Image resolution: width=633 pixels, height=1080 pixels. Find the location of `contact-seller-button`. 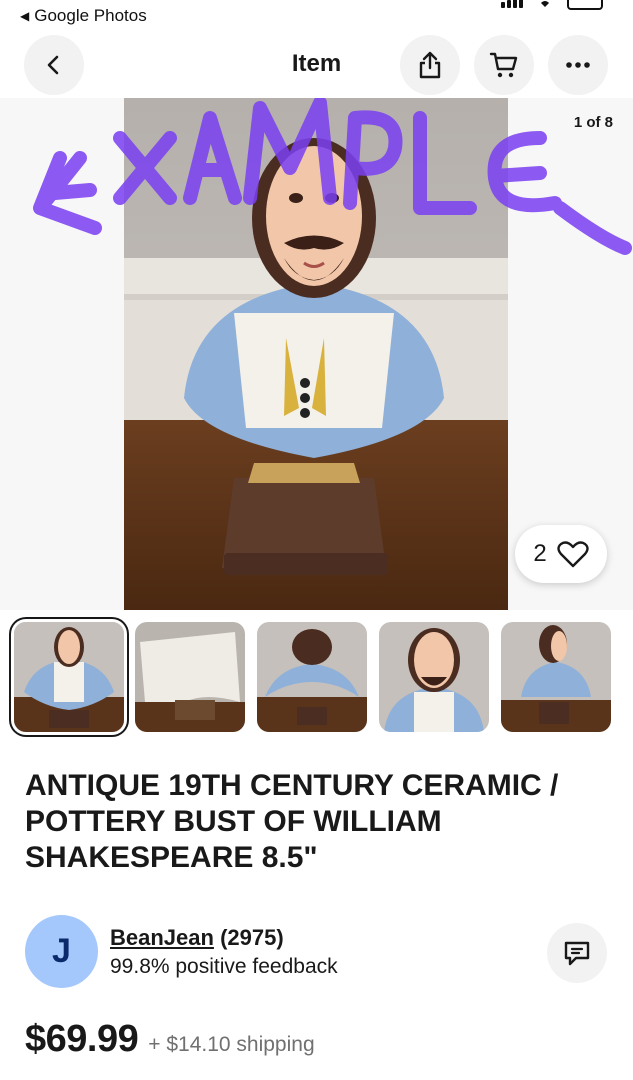

contact-seller-button is located at coordinates (577, 953).